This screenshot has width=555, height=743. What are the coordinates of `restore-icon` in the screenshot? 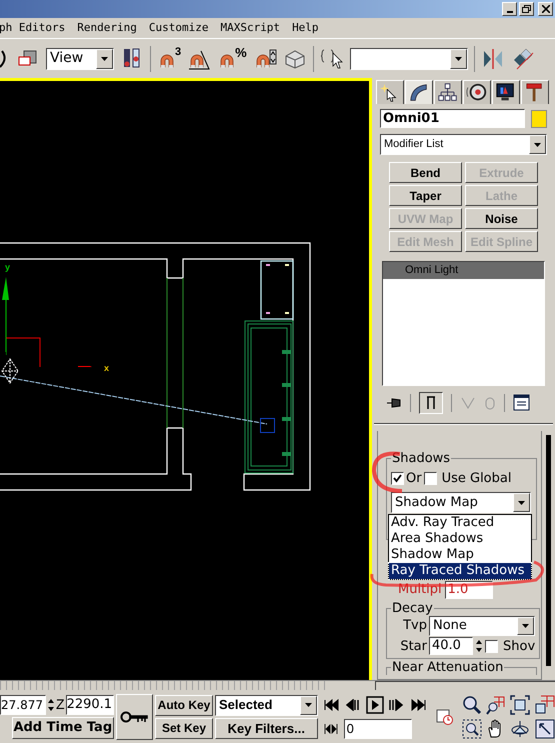 It's located at (526, 9).